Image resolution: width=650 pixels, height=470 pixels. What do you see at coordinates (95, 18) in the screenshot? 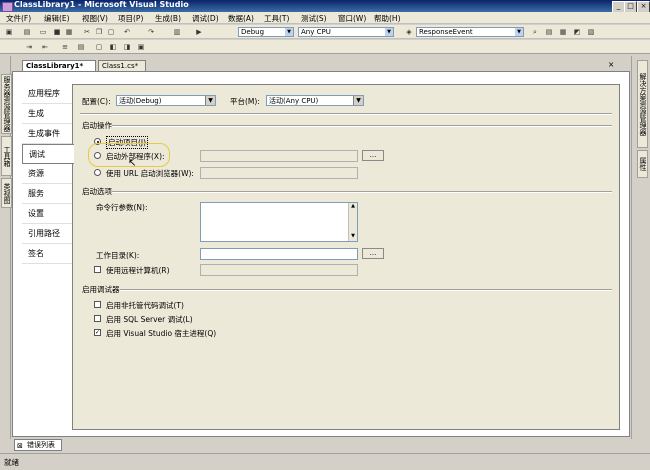
I see `menu-view: 视图(V)` at bounding box center [95, 18].